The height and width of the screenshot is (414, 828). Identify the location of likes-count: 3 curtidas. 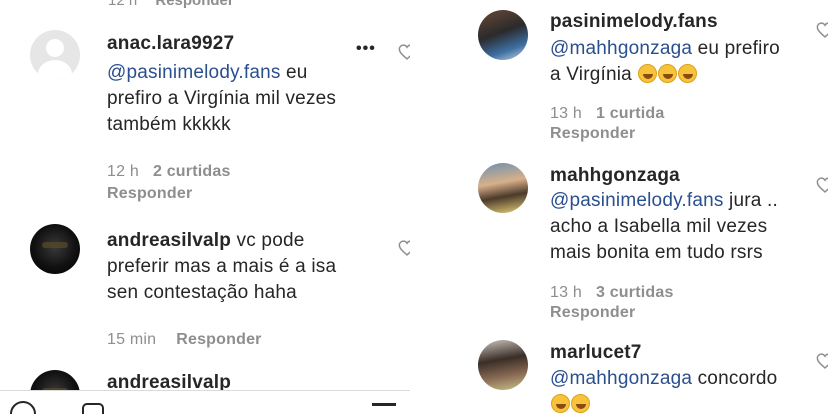
(635, 292).